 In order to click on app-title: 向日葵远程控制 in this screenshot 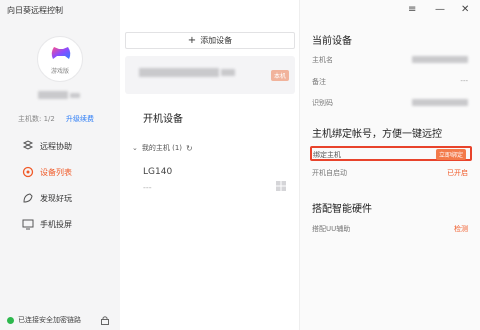, I will do `click(35, 10)`.